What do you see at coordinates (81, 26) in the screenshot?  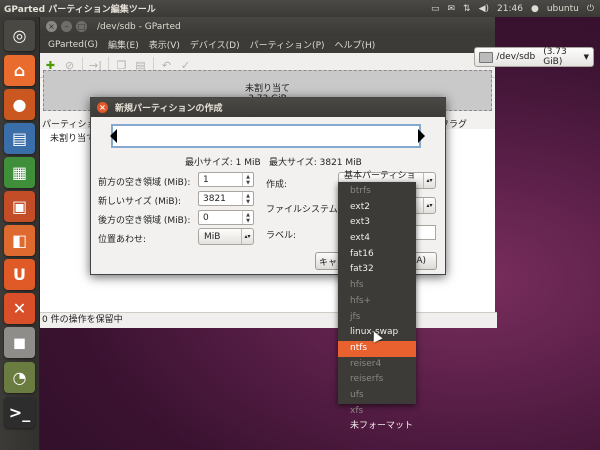 I see `window-maximize-icon: □` at bounding box center [81, 26].